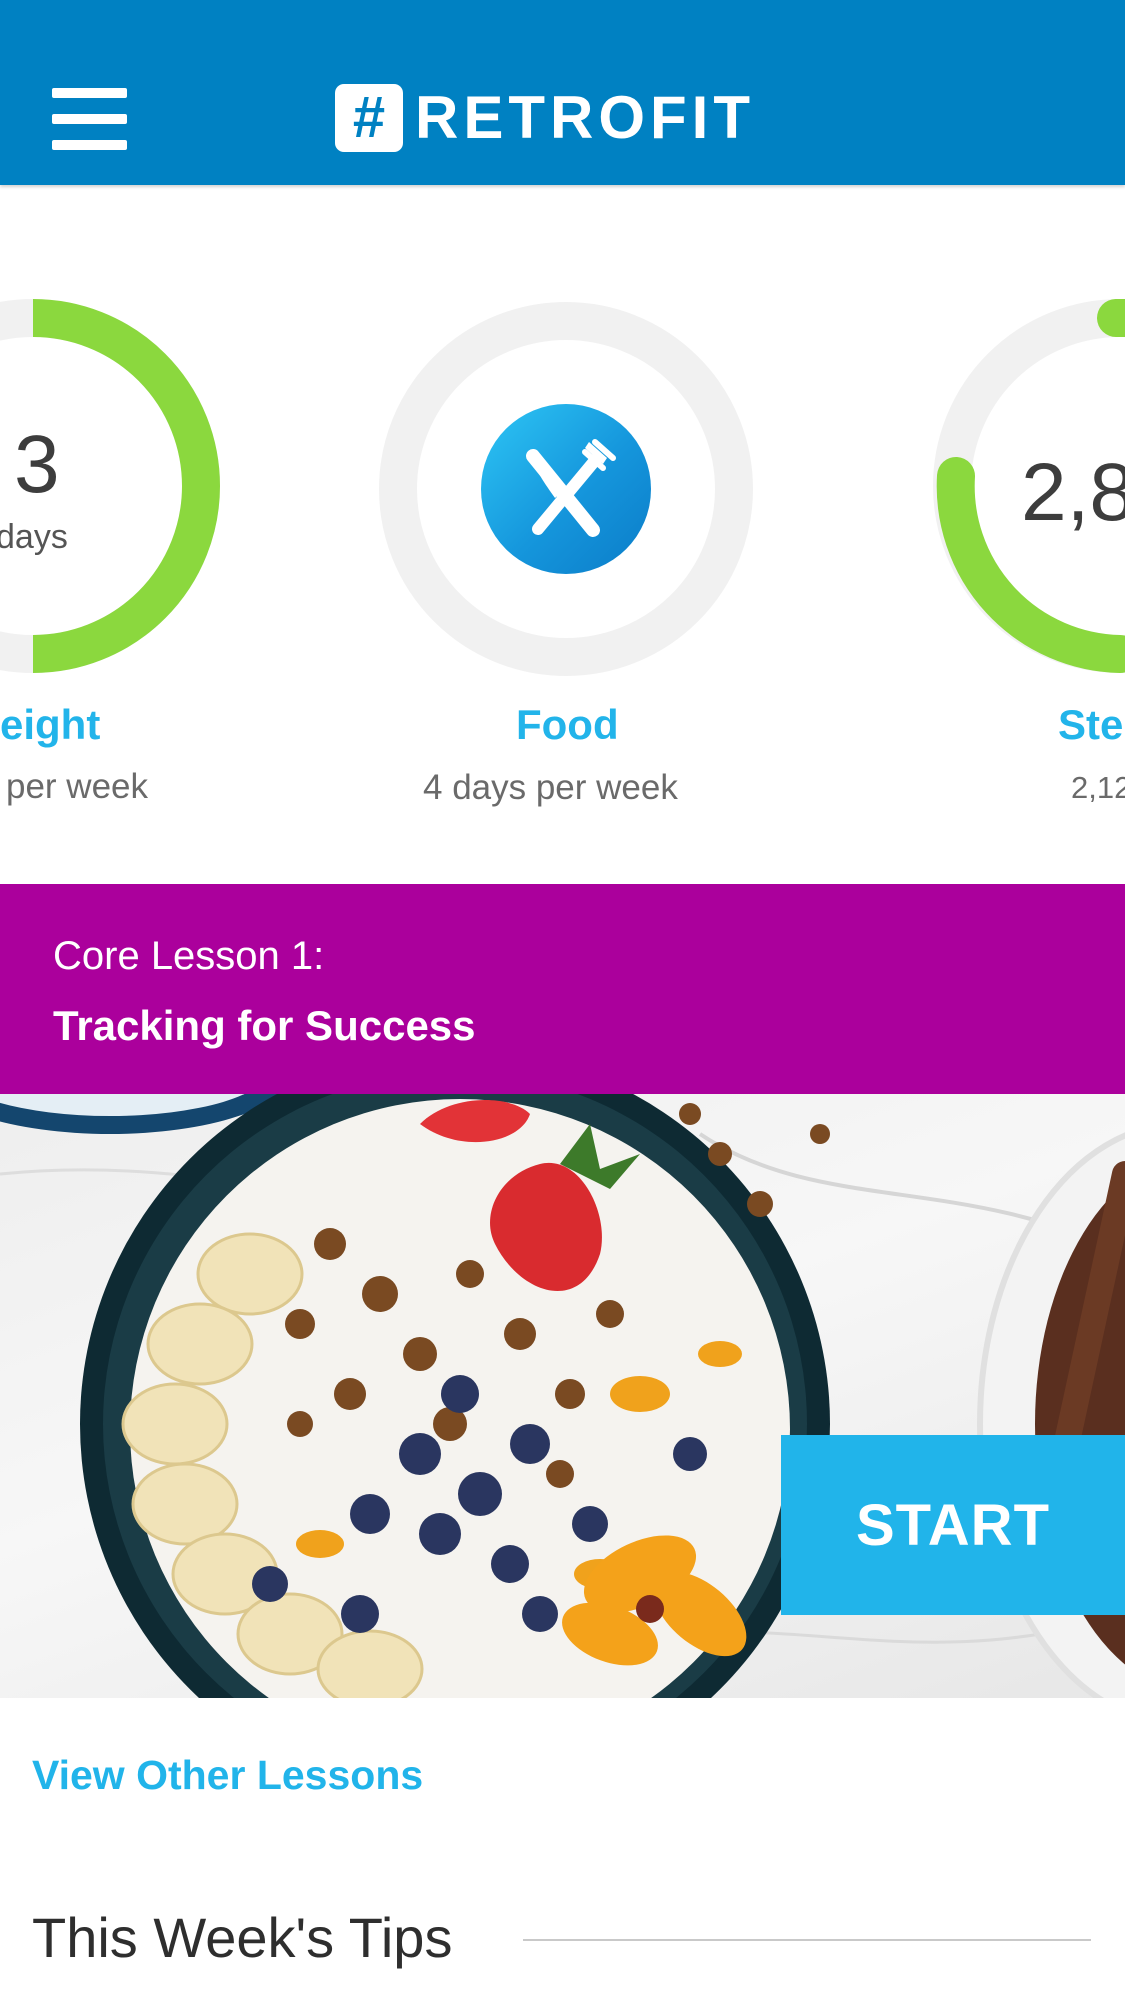 Image resolution: width=1125 pixels, height=2001 pixels. Describe the element at coordinates (34, 537) in the screenshot. I see `weight-unit: days` at that location.